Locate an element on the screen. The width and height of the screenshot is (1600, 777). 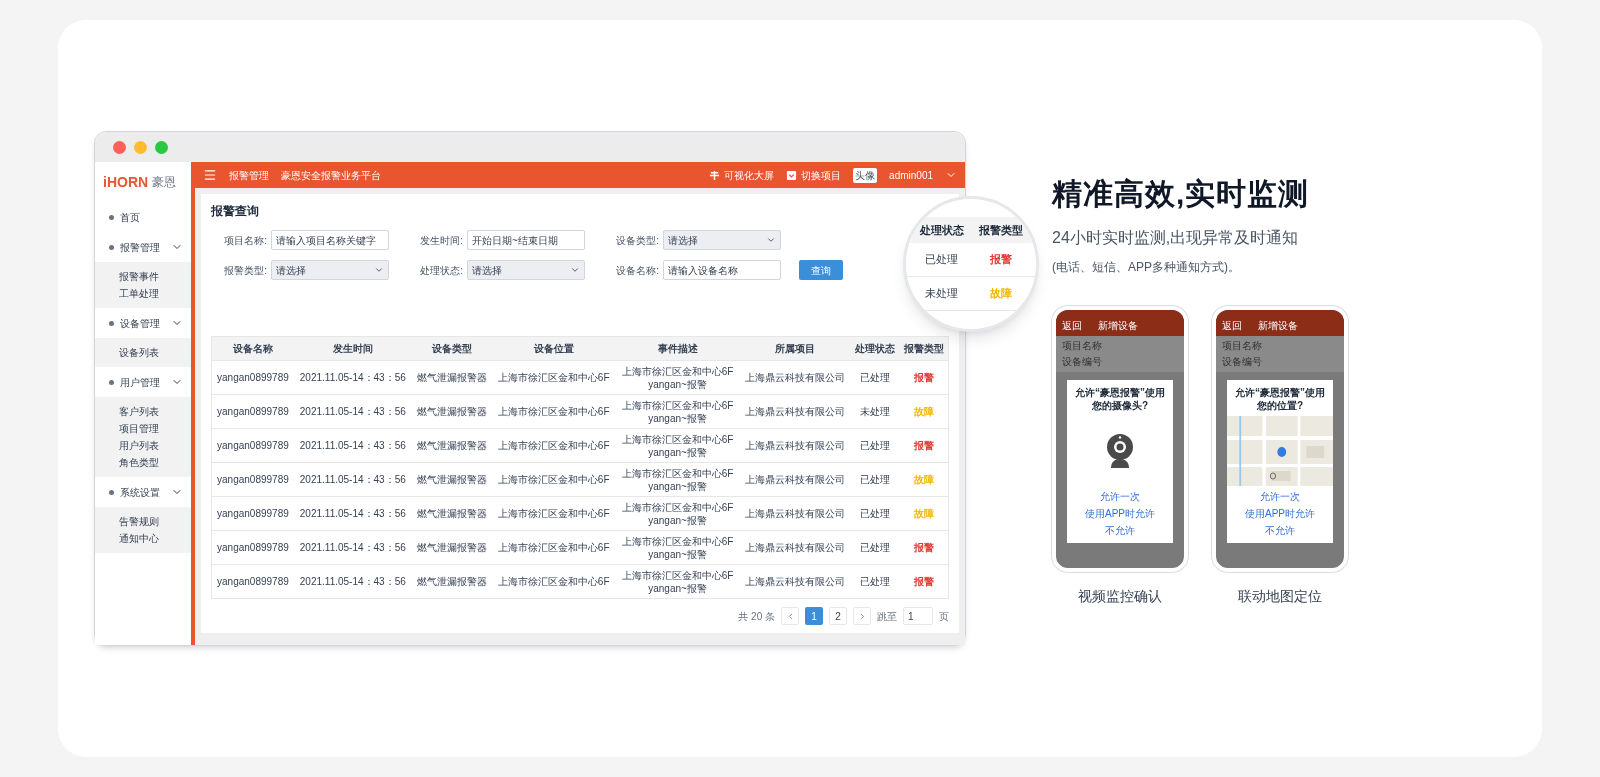
next-page-button is located at coordinates (862, 616).